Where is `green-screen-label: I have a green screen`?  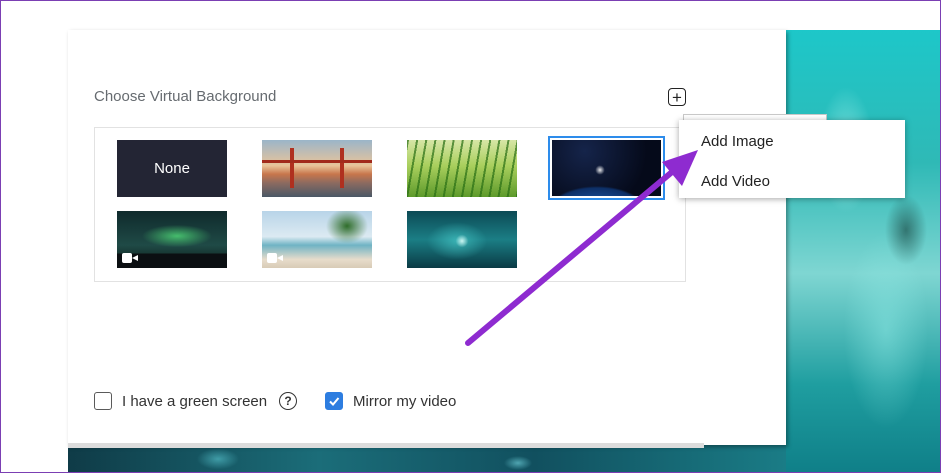 green-screen-label: I have a green screen is located at coordinates (195, 401).